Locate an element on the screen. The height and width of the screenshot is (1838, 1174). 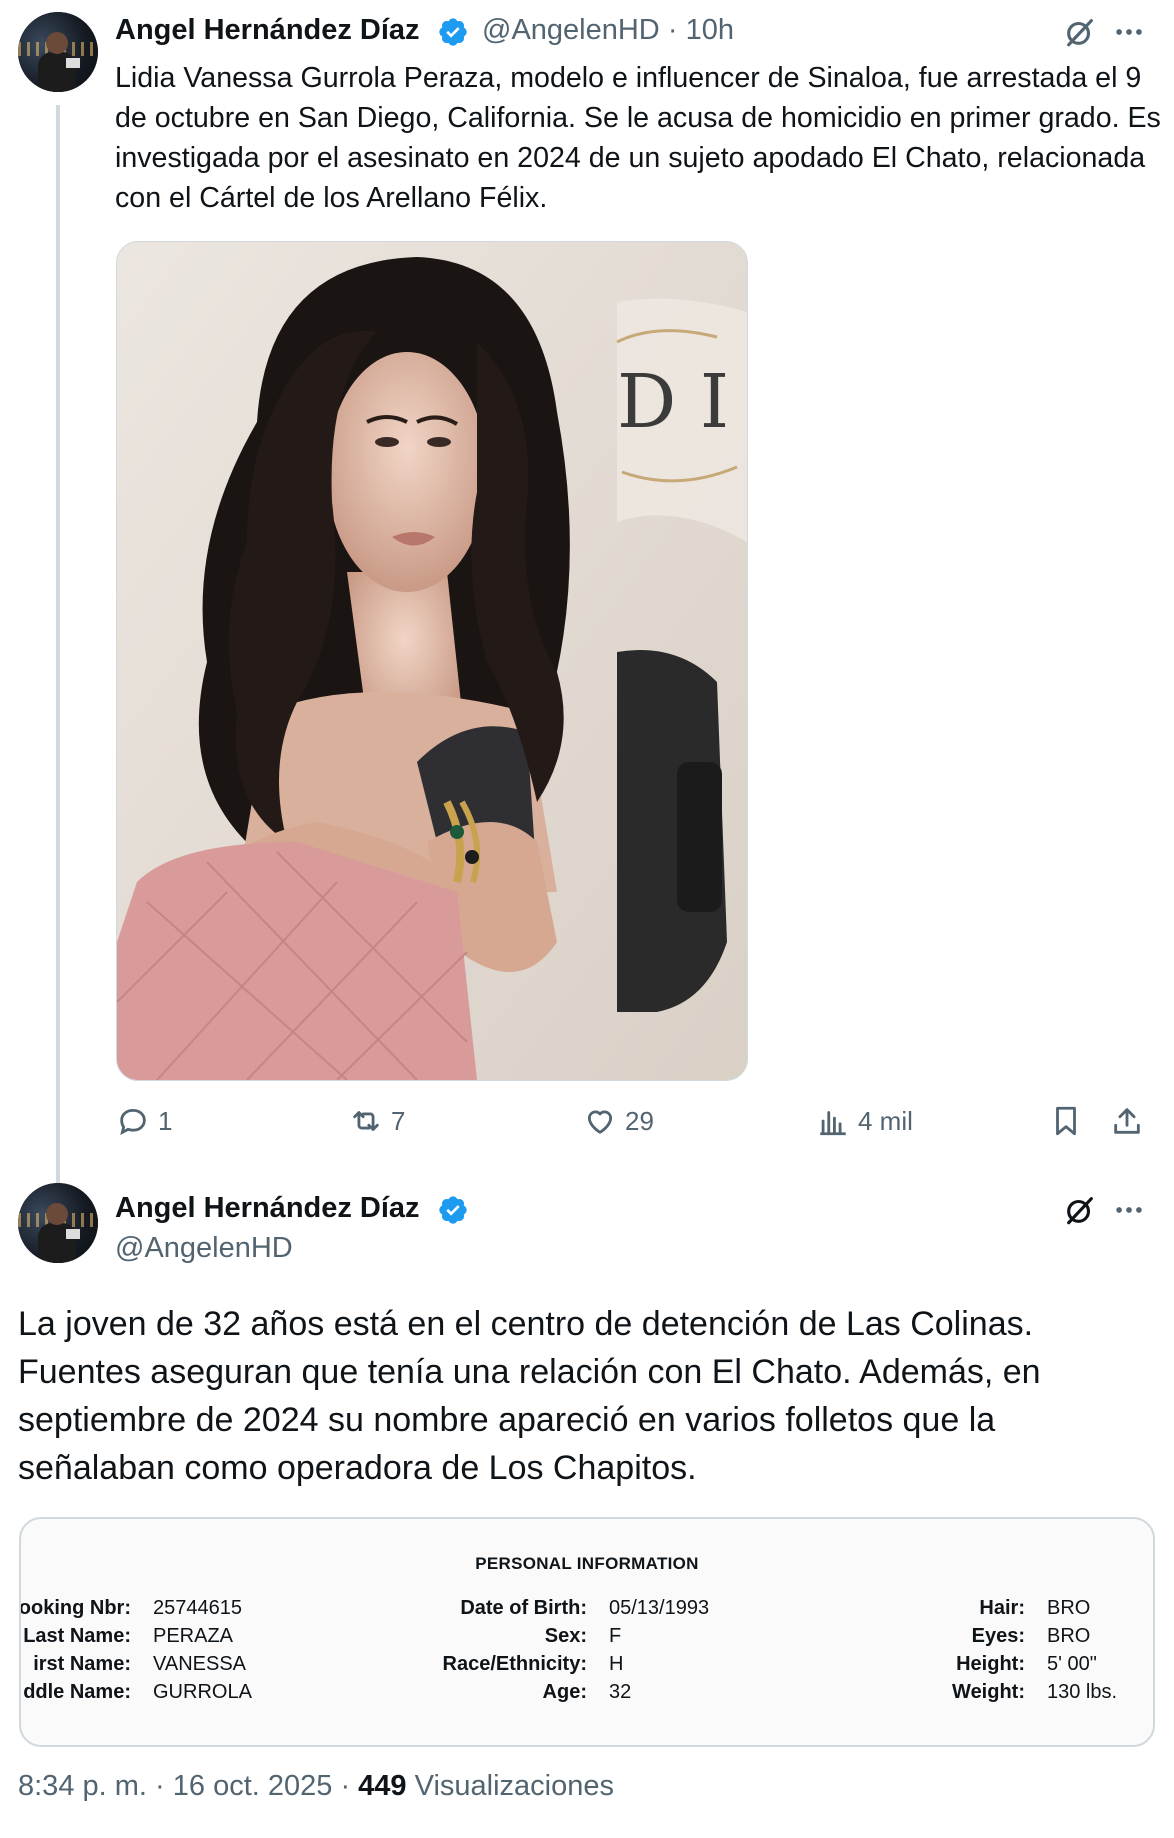
info-label: Last Name: is located at coordinates (77, 1636).